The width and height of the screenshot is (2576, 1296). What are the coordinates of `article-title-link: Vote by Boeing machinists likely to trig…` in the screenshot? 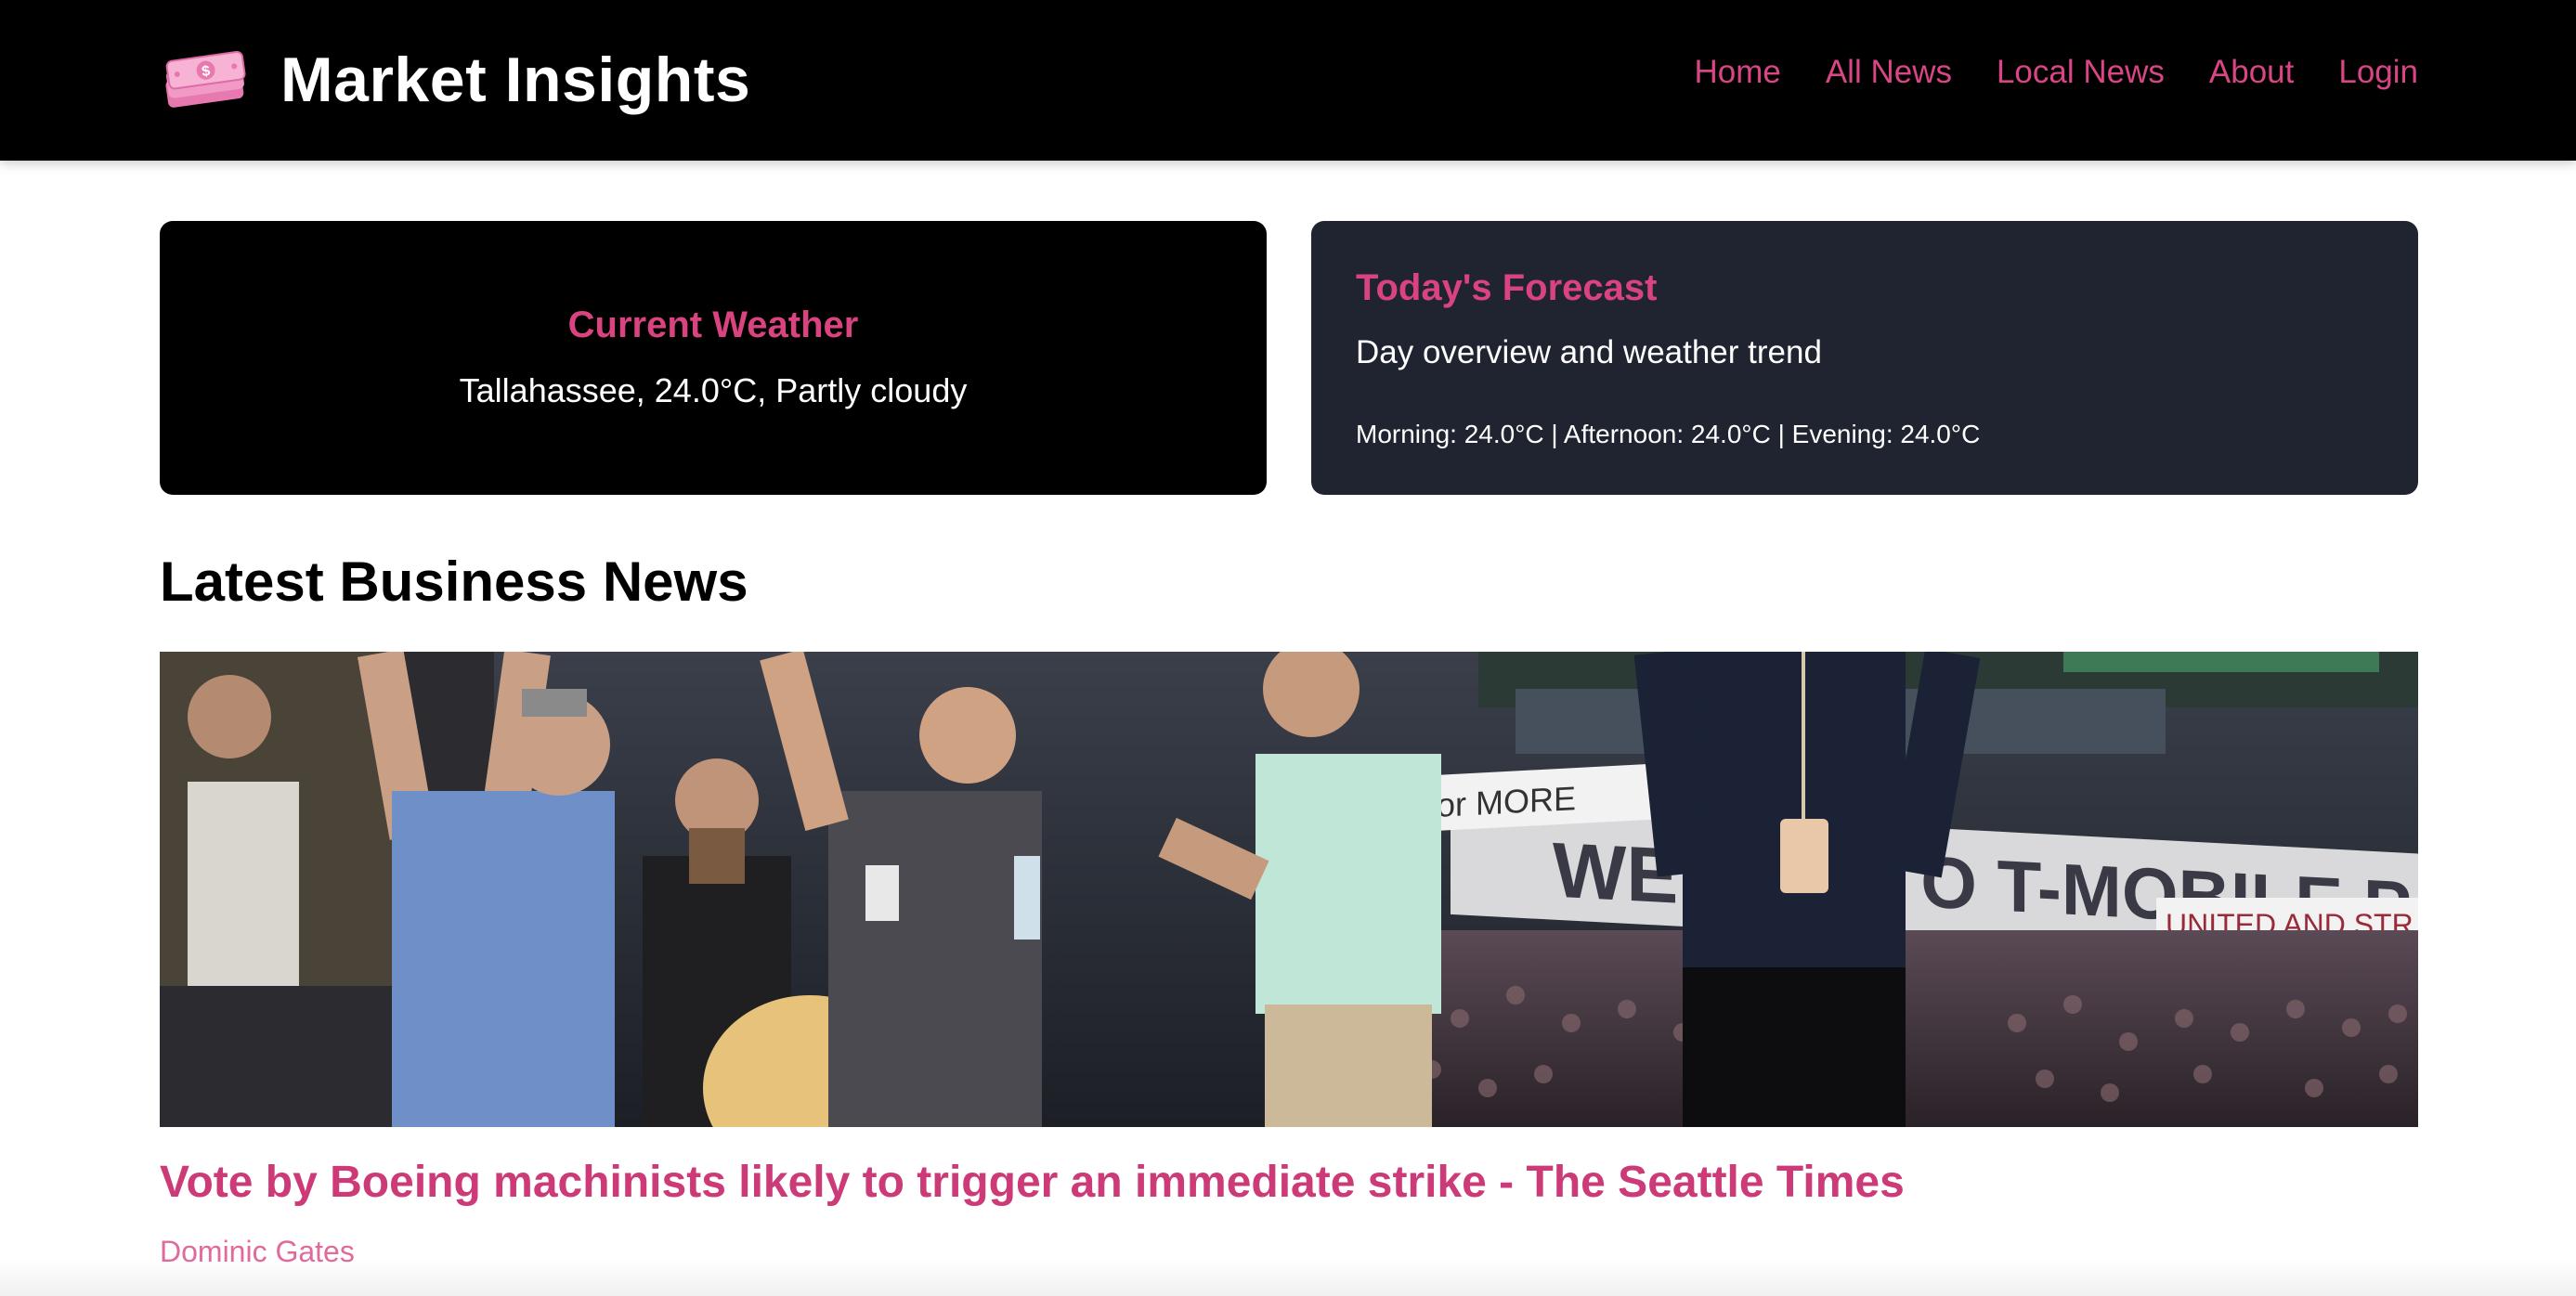 It's located at (1033, 1182).